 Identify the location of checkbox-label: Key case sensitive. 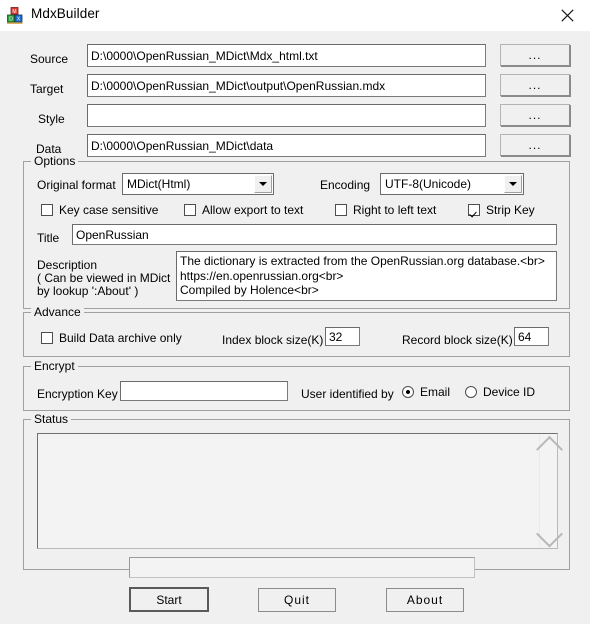
(109, 210).